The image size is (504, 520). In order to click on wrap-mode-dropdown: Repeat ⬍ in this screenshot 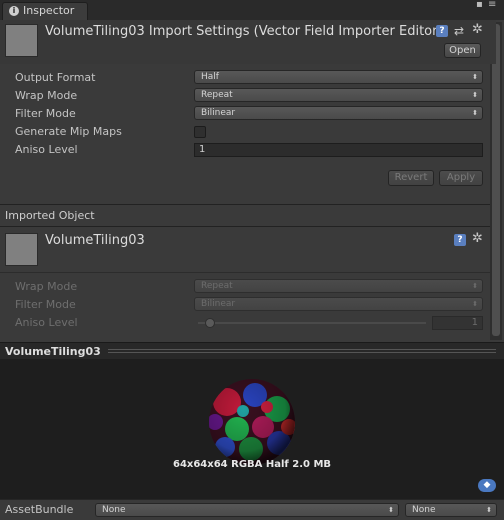, I will do `click(338, 95)`.